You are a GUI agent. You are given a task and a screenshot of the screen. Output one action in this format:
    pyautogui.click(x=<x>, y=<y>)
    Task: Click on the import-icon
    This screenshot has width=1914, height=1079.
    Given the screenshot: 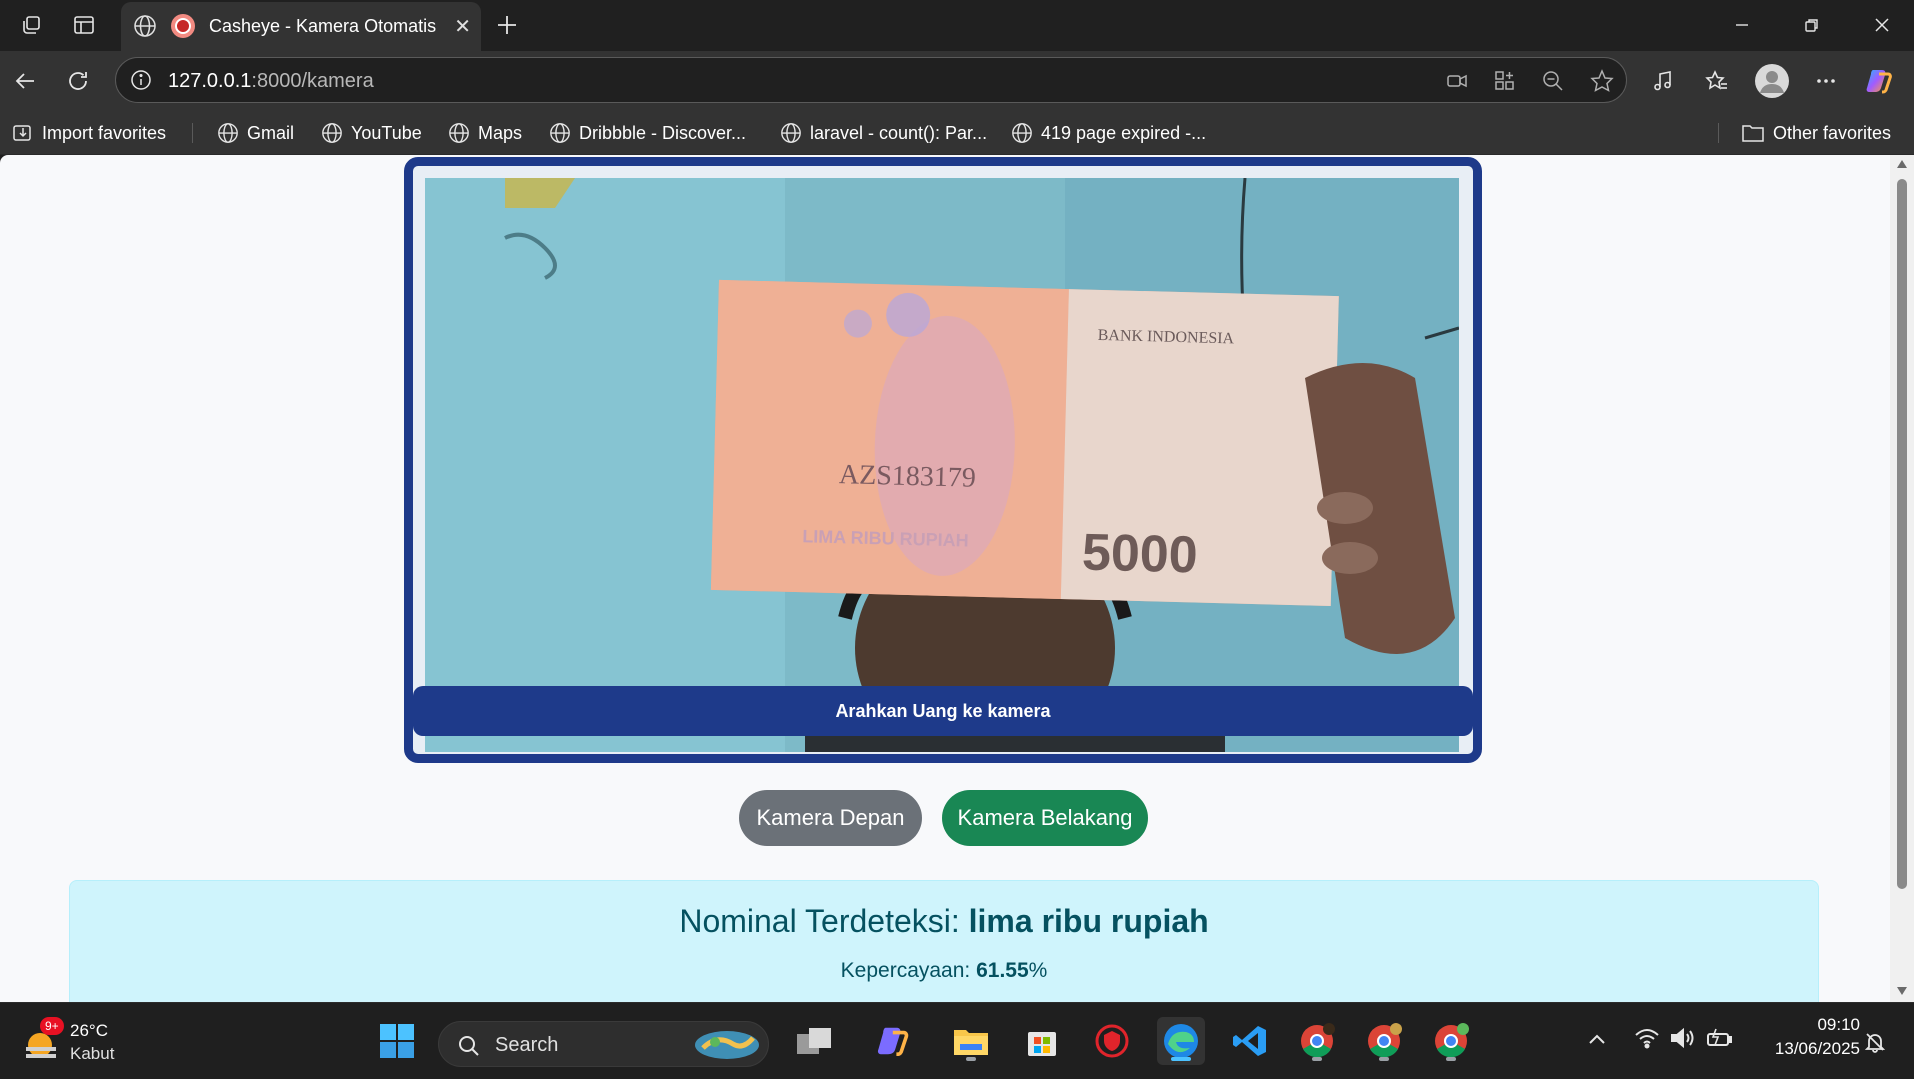 What is the action you would take?
    pyautogui.click(x=22, y=133)
    